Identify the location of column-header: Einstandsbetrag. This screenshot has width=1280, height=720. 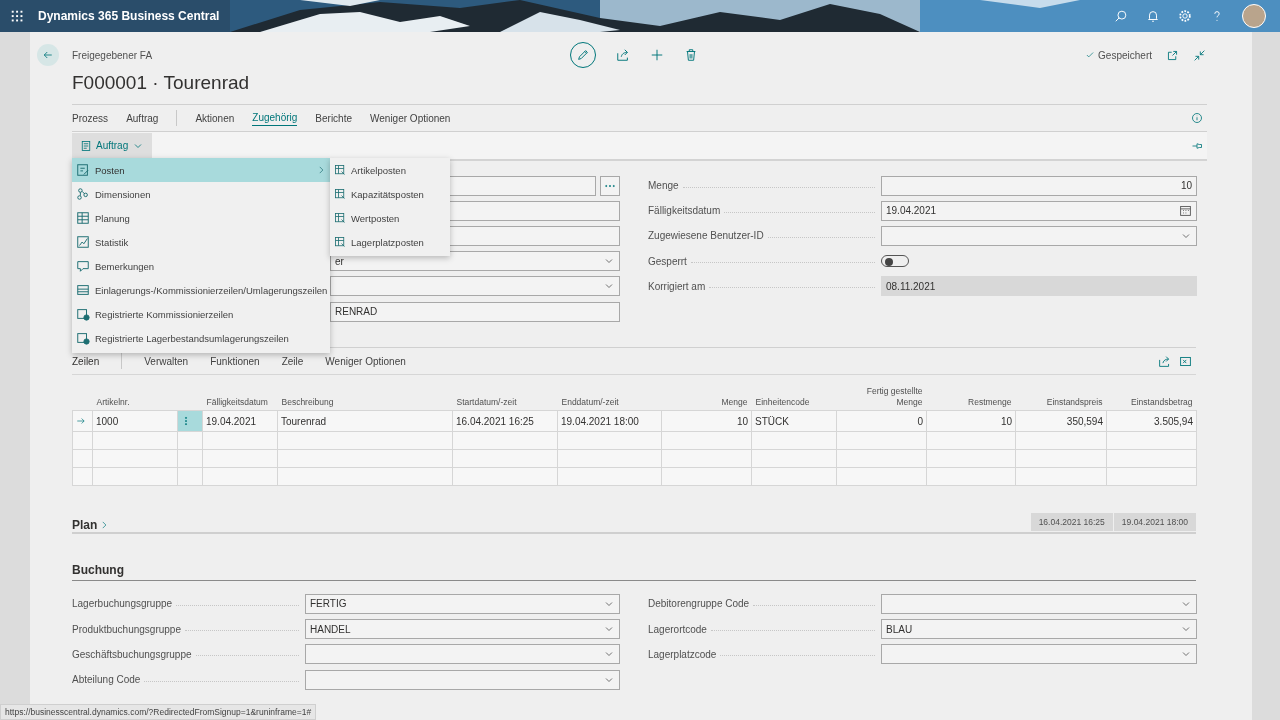
(1151, 398).